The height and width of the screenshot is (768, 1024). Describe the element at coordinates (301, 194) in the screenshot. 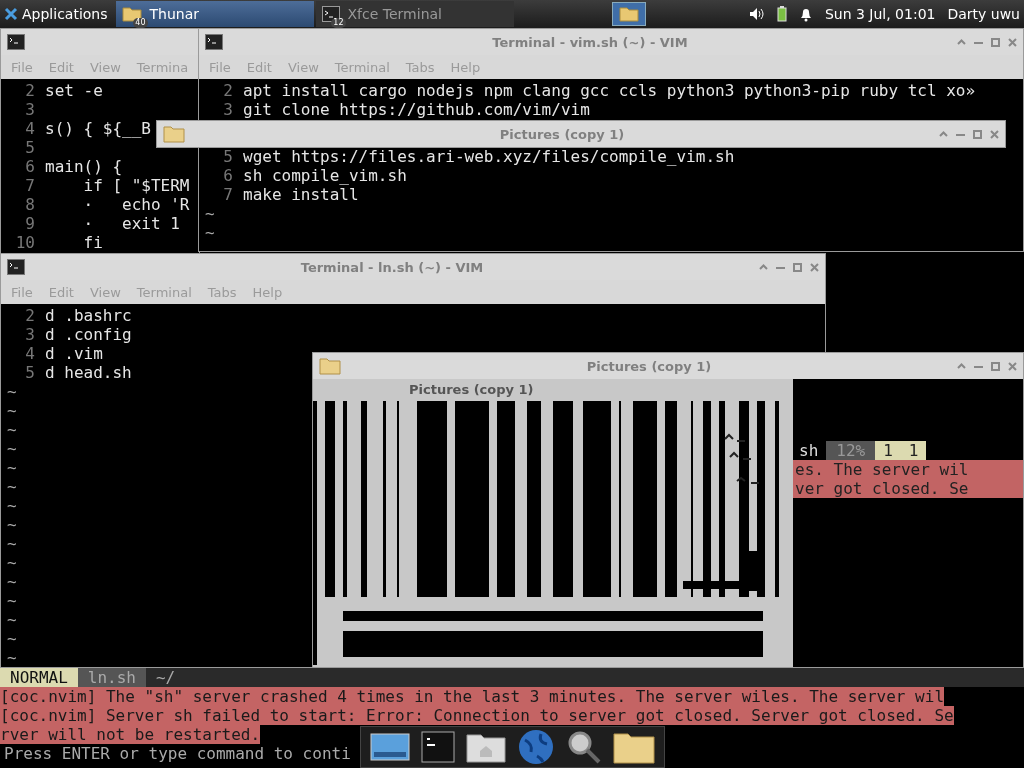

I see `code-line: make install` at that location.